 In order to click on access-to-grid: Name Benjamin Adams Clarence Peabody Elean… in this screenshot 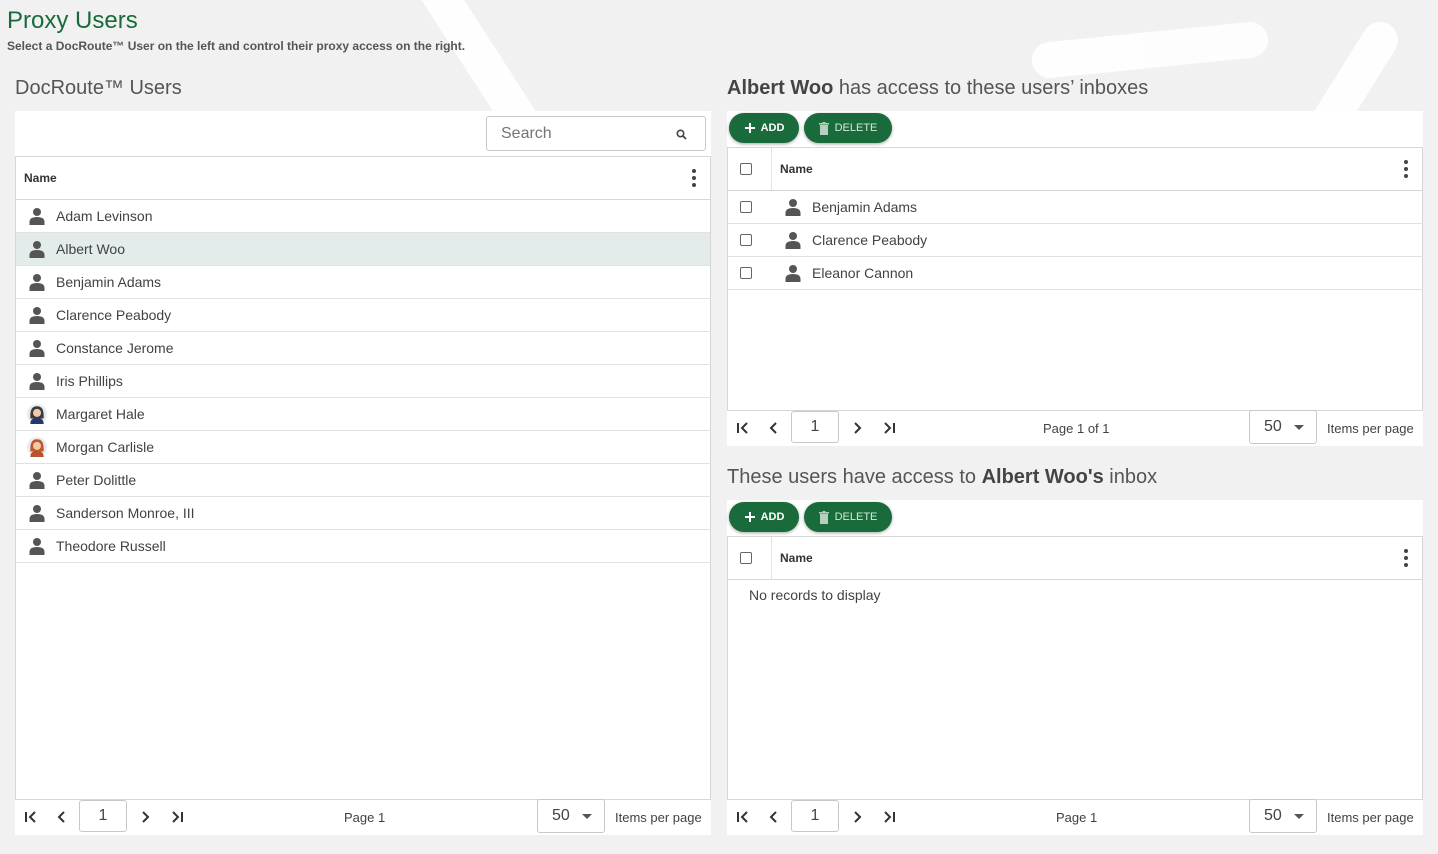, I will do `click(1075, 279)`.